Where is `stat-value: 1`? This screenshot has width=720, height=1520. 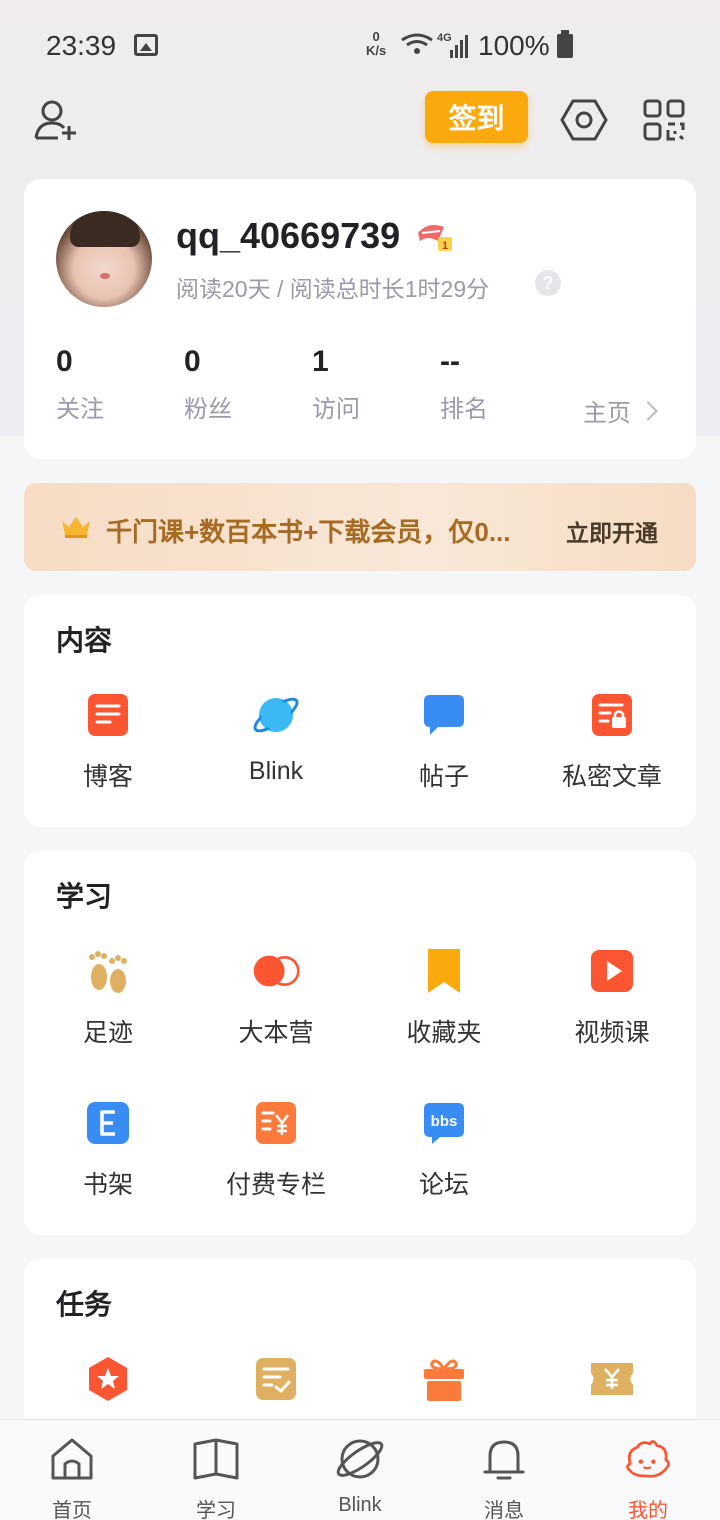 stat-value: 1 is located at coordinates (320, 361).